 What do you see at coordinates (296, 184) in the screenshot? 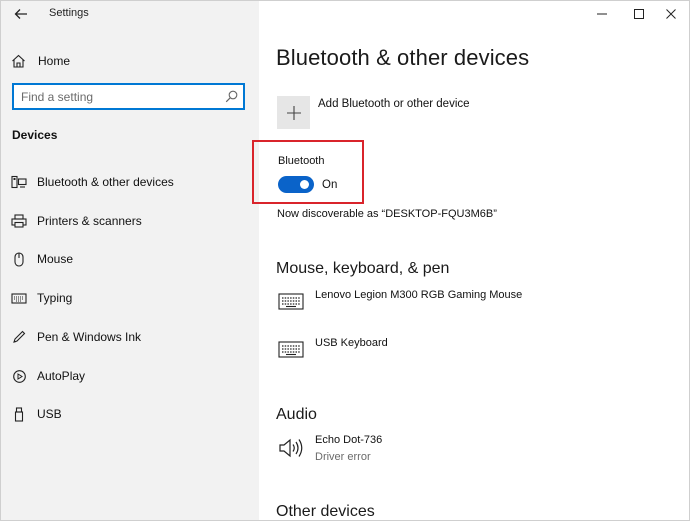
I see `bluetooth-toggle` at bounding box center [296, 184].